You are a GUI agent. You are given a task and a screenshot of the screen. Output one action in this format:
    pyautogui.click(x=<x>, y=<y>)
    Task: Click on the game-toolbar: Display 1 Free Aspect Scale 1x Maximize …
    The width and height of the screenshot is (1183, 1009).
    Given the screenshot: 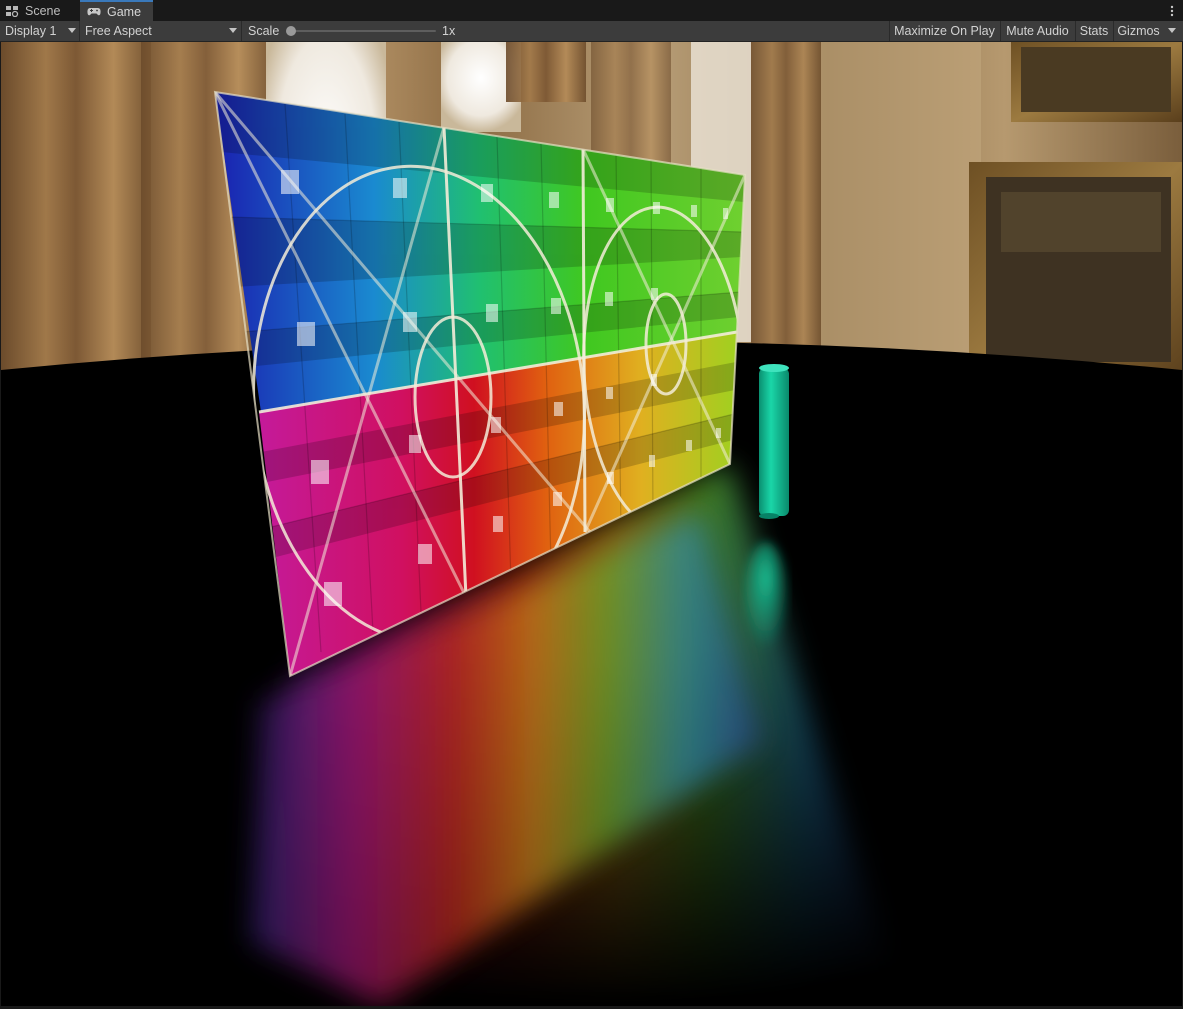 What is the action you would take?
    pyautogui.click(x=591, y=31)
    